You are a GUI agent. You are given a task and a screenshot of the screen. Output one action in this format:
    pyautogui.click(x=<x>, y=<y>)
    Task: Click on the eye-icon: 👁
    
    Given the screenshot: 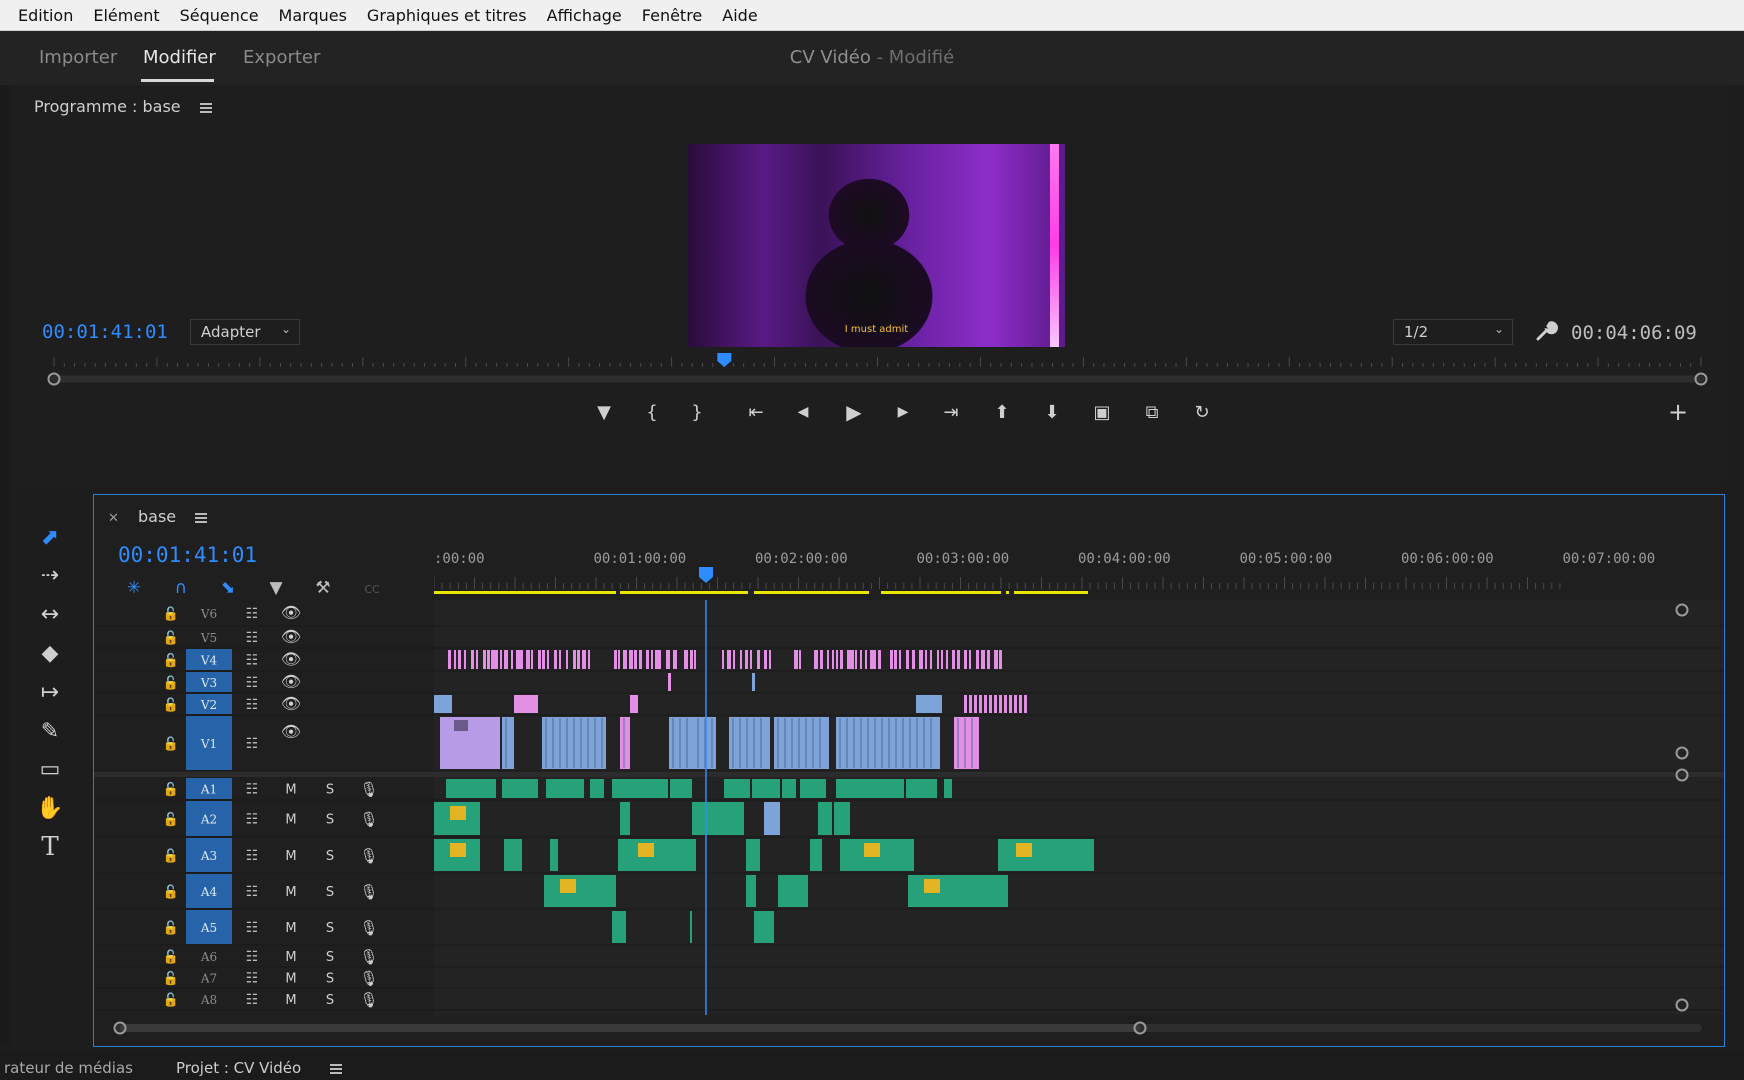 What is the action you would take?
    pyautogui.click(x=291, y=659)
    